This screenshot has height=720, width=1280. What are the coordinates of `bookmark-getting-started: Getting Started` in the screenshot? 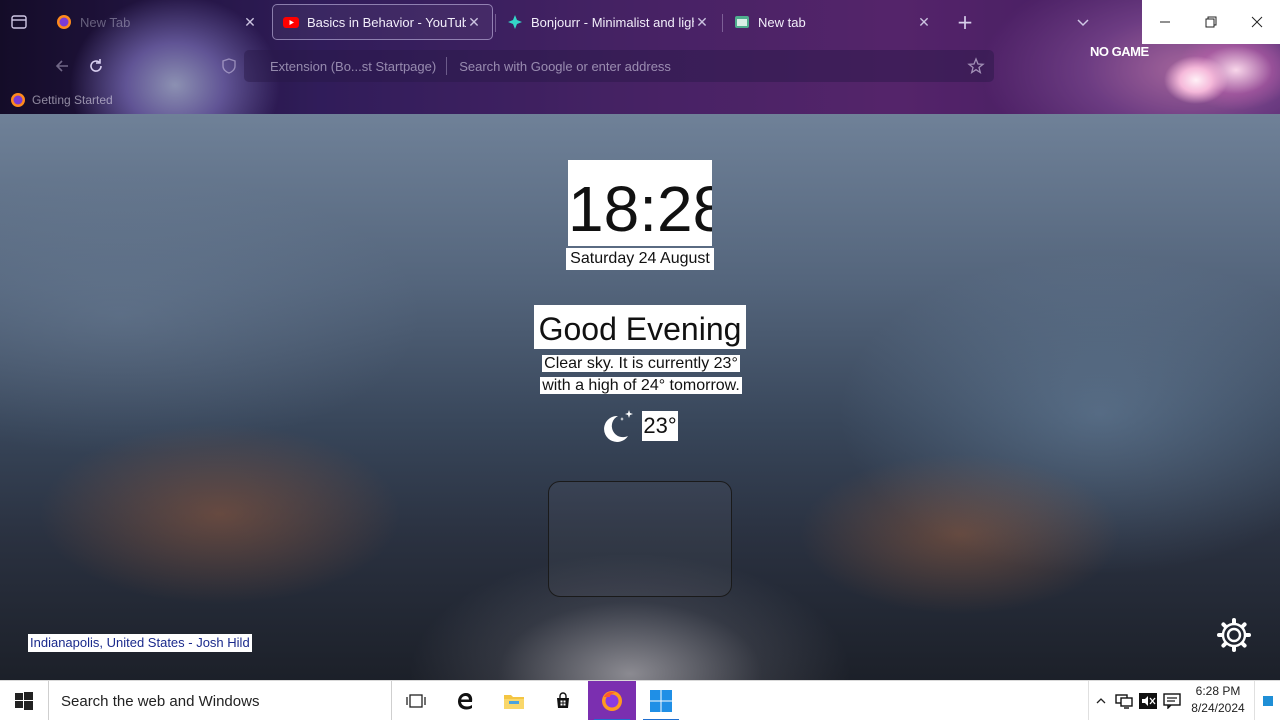 It's located at (61, 100).